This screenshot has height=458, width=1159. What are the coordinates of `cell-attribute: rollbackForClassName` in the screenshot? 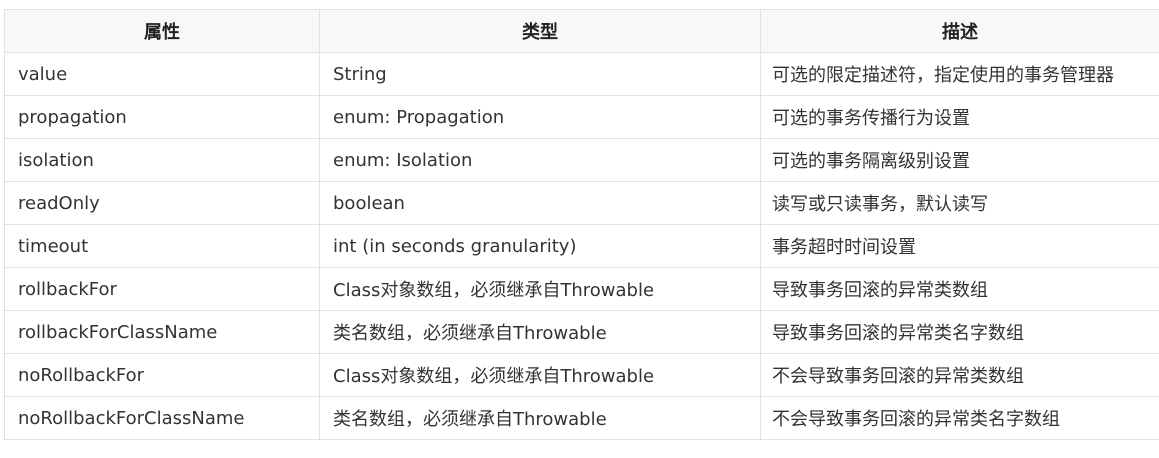 It's located at (162, 332).